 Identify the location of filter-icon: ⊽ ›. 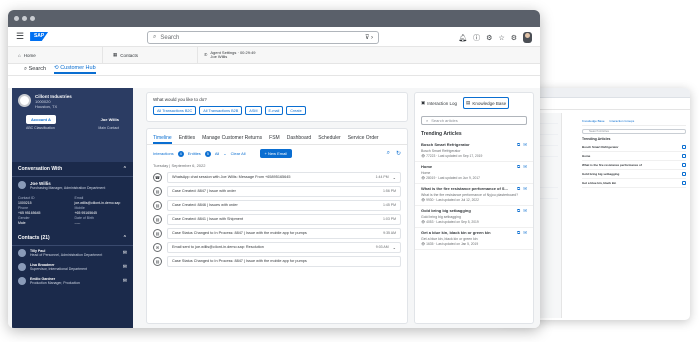
(369, 37).